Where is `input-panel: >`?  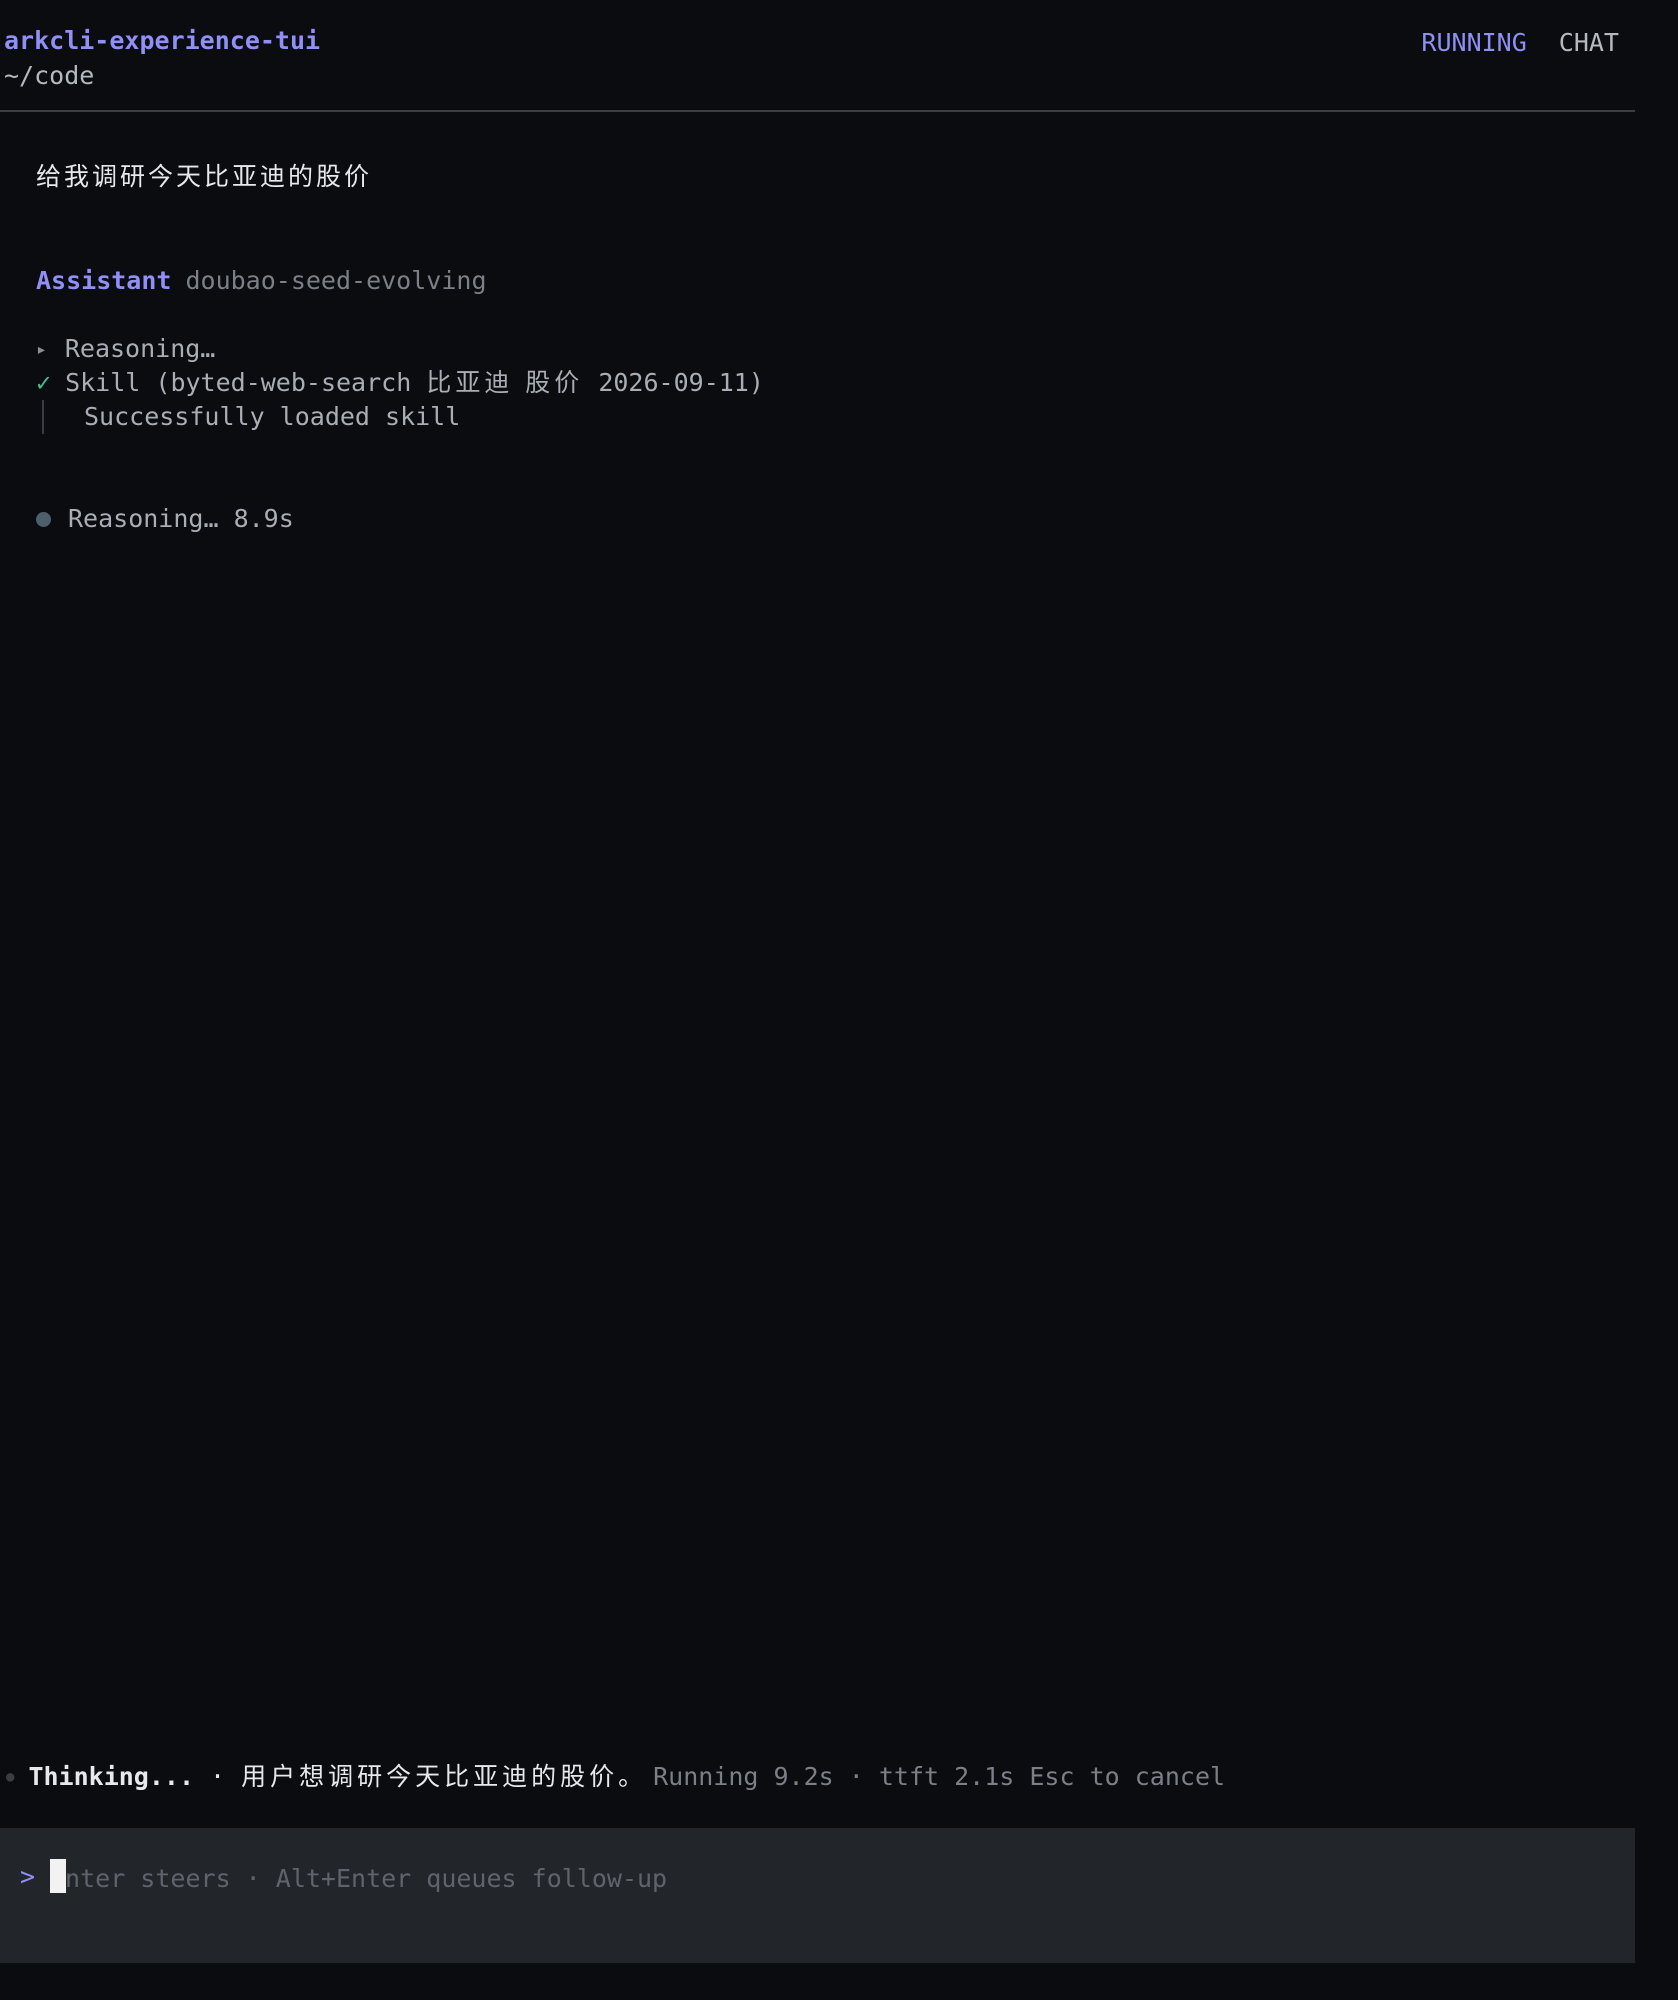 input-panel: > is located at coordinates (817, 1895).